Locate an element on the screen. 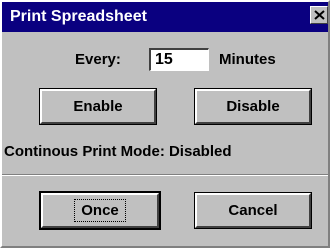  minutes-label: Minutes is located at coordinates (247, 59).